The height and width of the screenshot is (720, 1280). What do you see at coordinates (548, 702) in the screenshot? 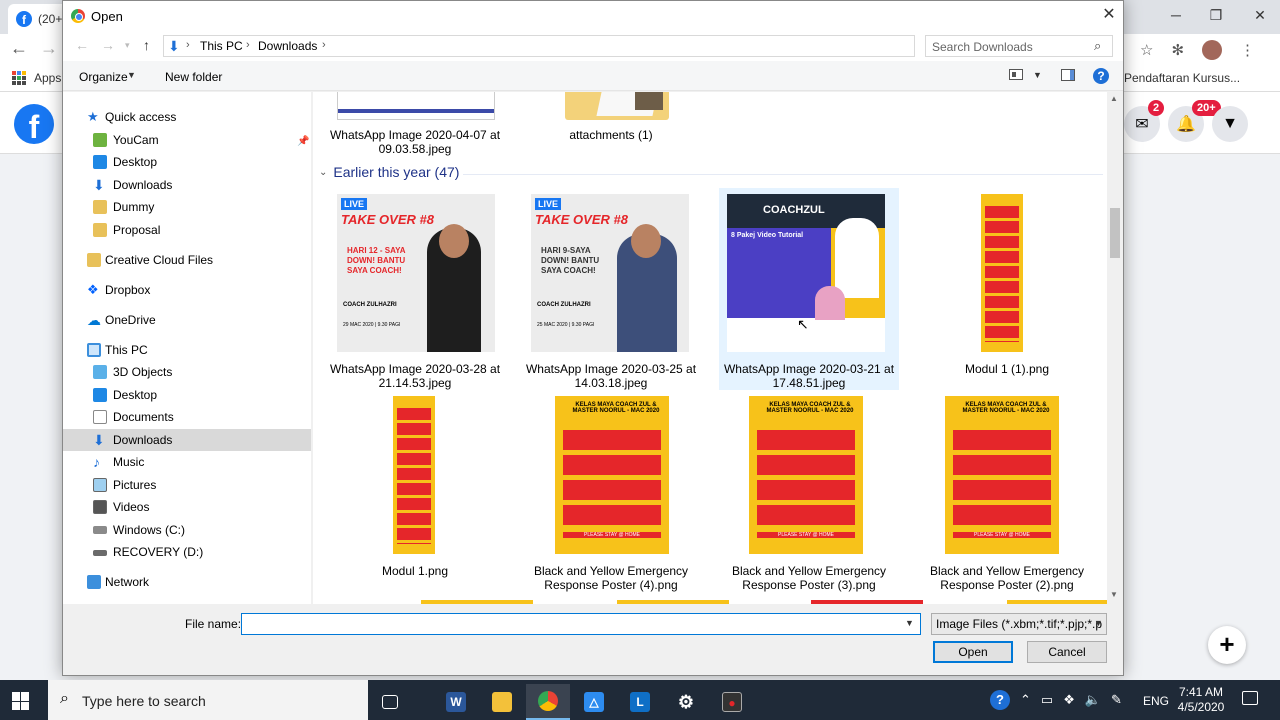
I see `chrome-app-icon` at bounding box center [548, 702].